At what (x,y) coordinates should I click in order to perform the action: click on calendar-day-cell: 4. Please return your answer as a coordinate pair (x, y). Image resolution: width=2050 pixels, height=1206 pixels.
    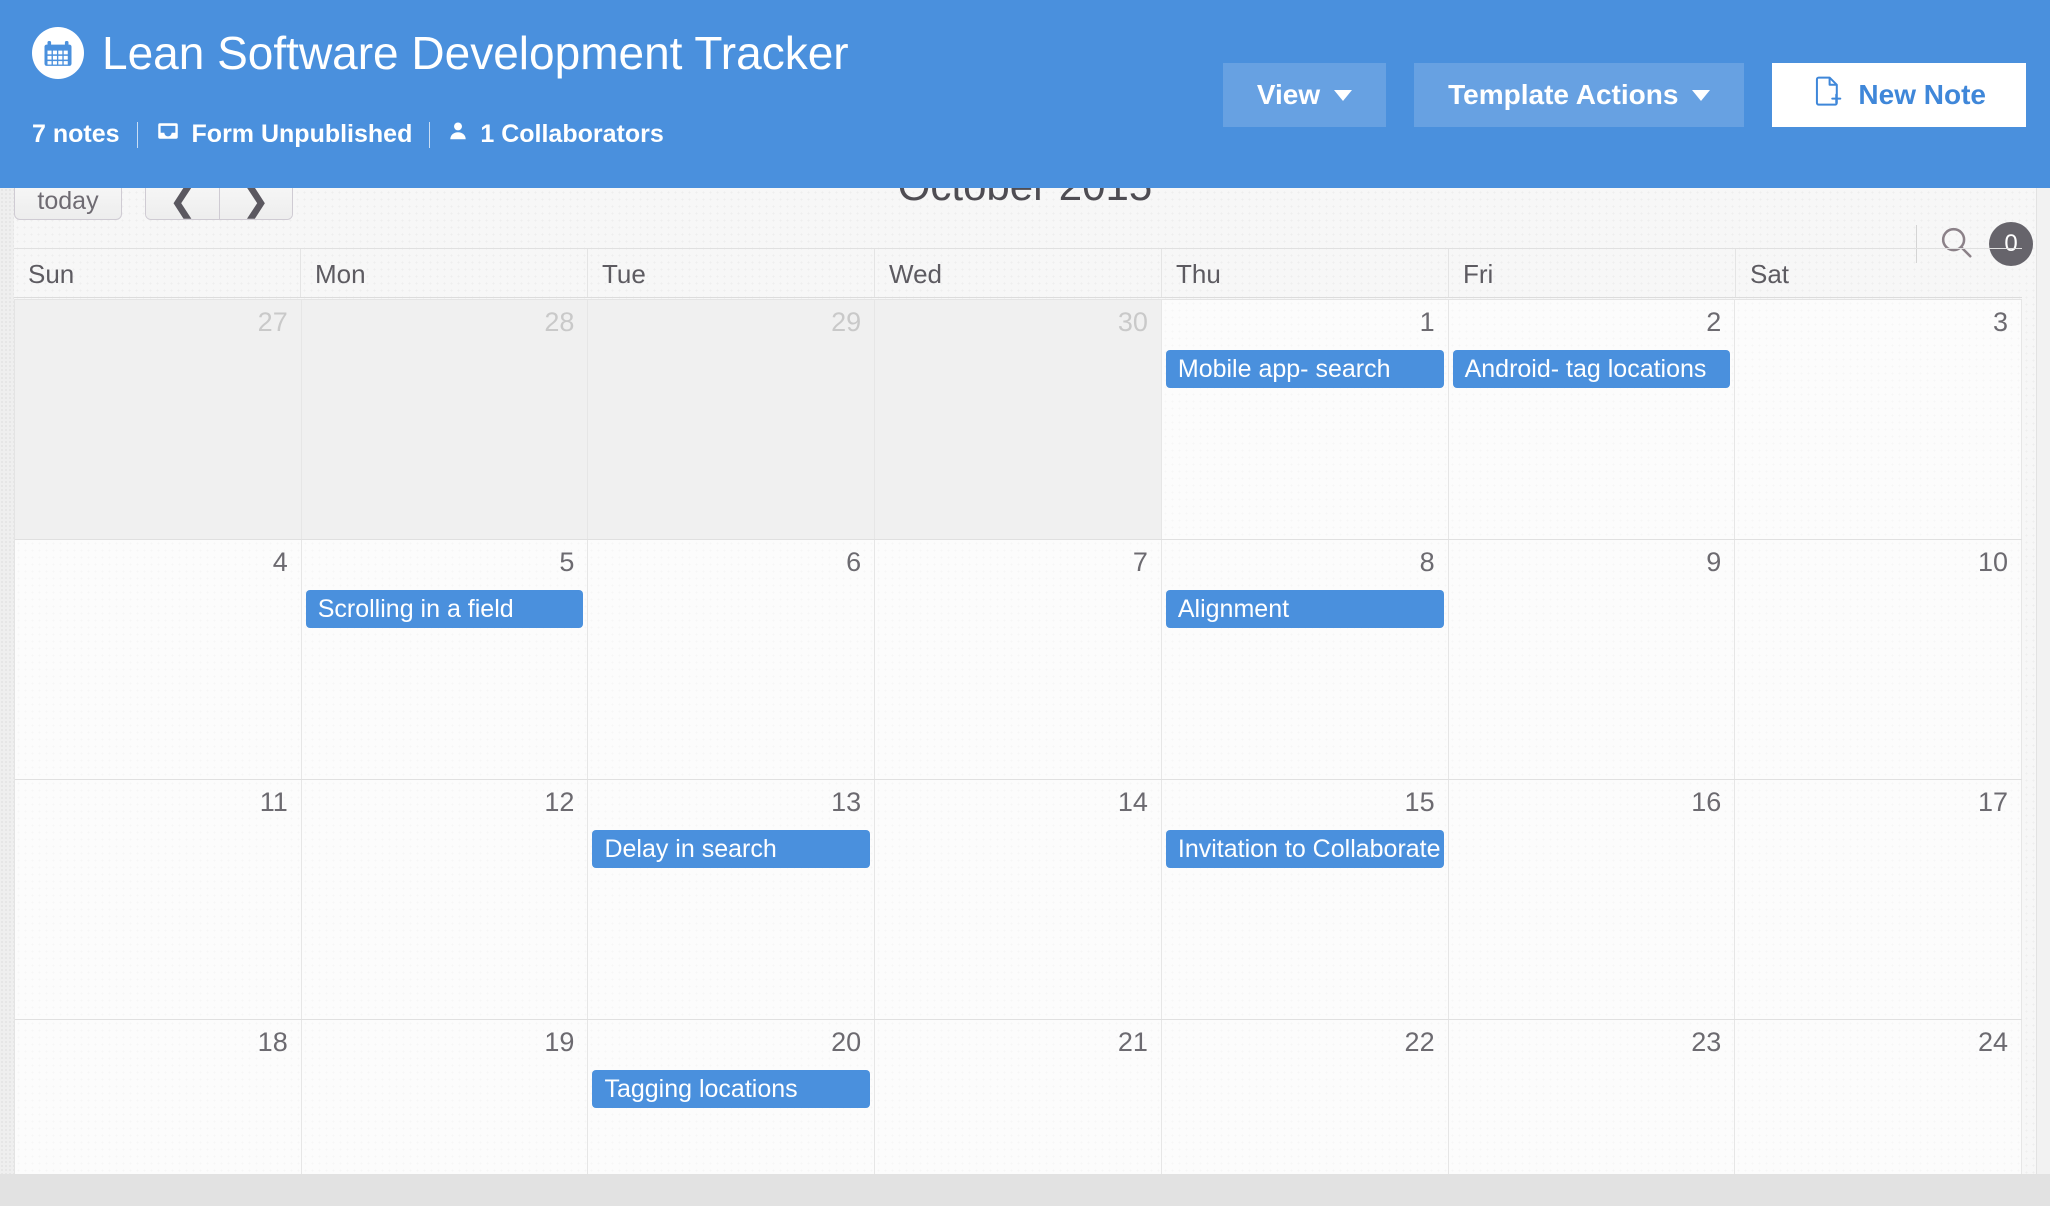
    Looking at the image, I should click on (158, 659).